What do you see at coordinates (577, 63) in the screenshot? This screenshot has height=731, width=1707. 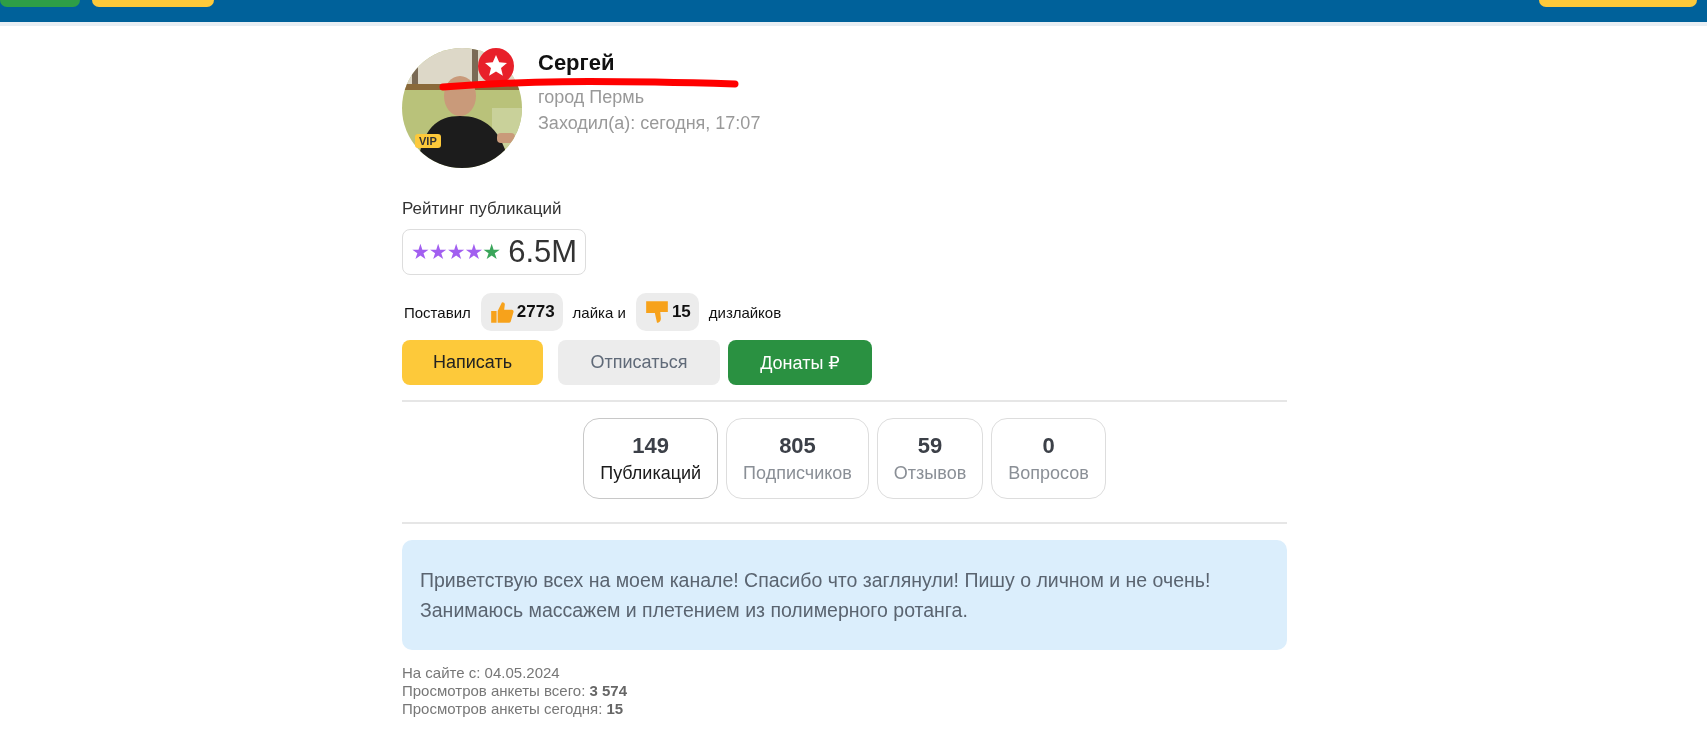 I see `user-name: Сергей` at bounding box center [577, 63].